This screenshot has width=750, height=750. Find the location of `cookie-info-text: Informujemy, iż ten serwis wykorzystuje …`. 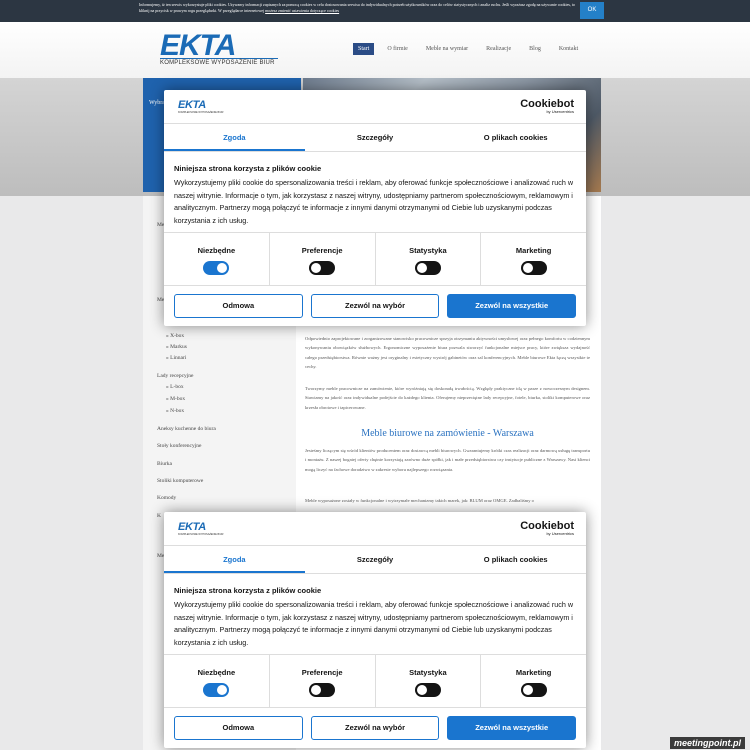

cookie-info-text: Informujemy, iż ten serwis wykorzystuje … is located at coordinates (357, 7).